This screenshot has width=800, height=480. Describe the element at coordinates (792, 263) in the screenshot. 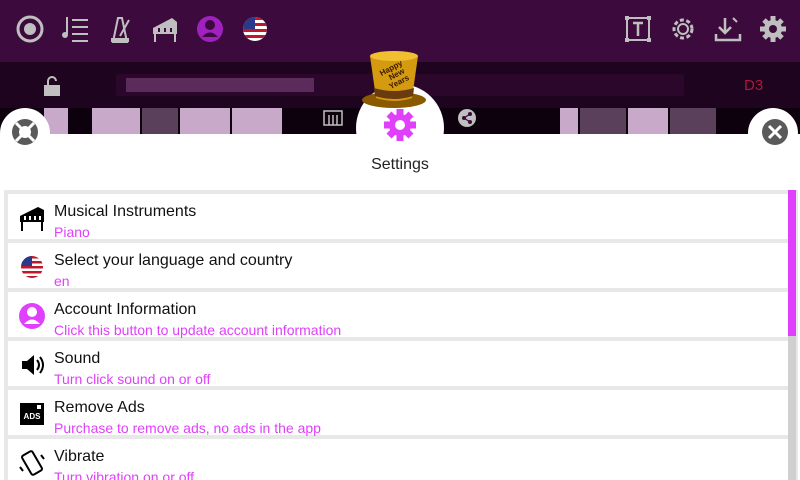

I see `scrollbar-thumb` at that location.